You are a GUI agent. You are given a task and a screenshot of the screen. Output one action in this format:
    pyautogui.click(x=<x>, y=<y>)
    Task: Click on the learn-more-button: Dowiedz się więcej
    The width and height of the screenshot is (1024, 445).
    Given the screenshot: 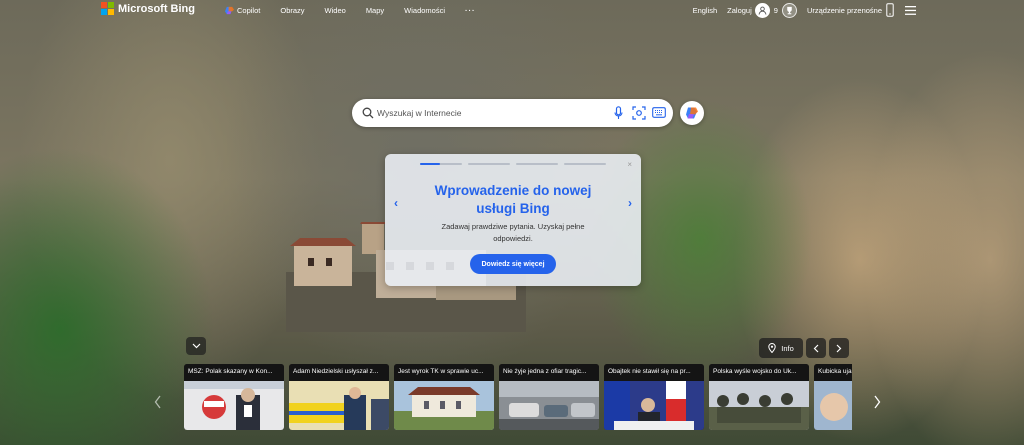 What is the action you would take?
    pyautogui.click(x=513, y=264)
    